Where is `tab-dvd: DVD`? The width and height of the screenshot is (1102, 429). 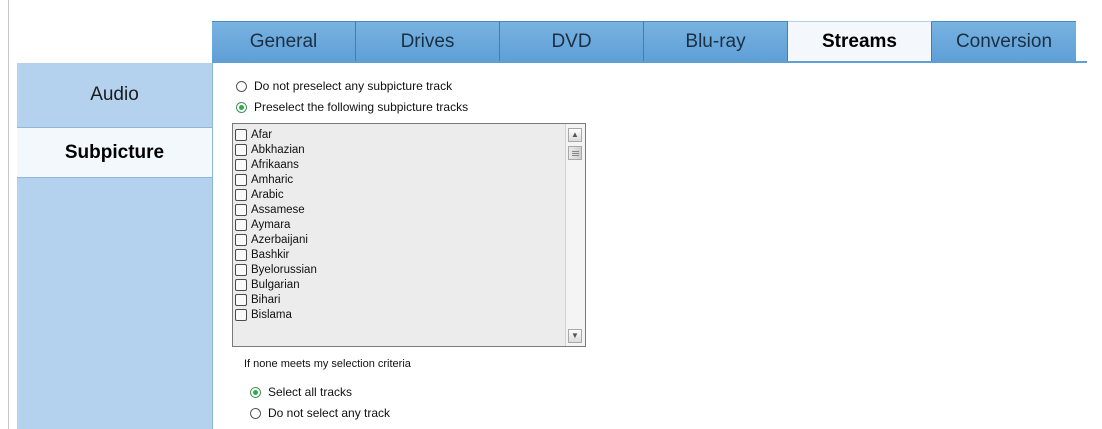 tab-dvd: DVD is located at coordinates (572, 41).